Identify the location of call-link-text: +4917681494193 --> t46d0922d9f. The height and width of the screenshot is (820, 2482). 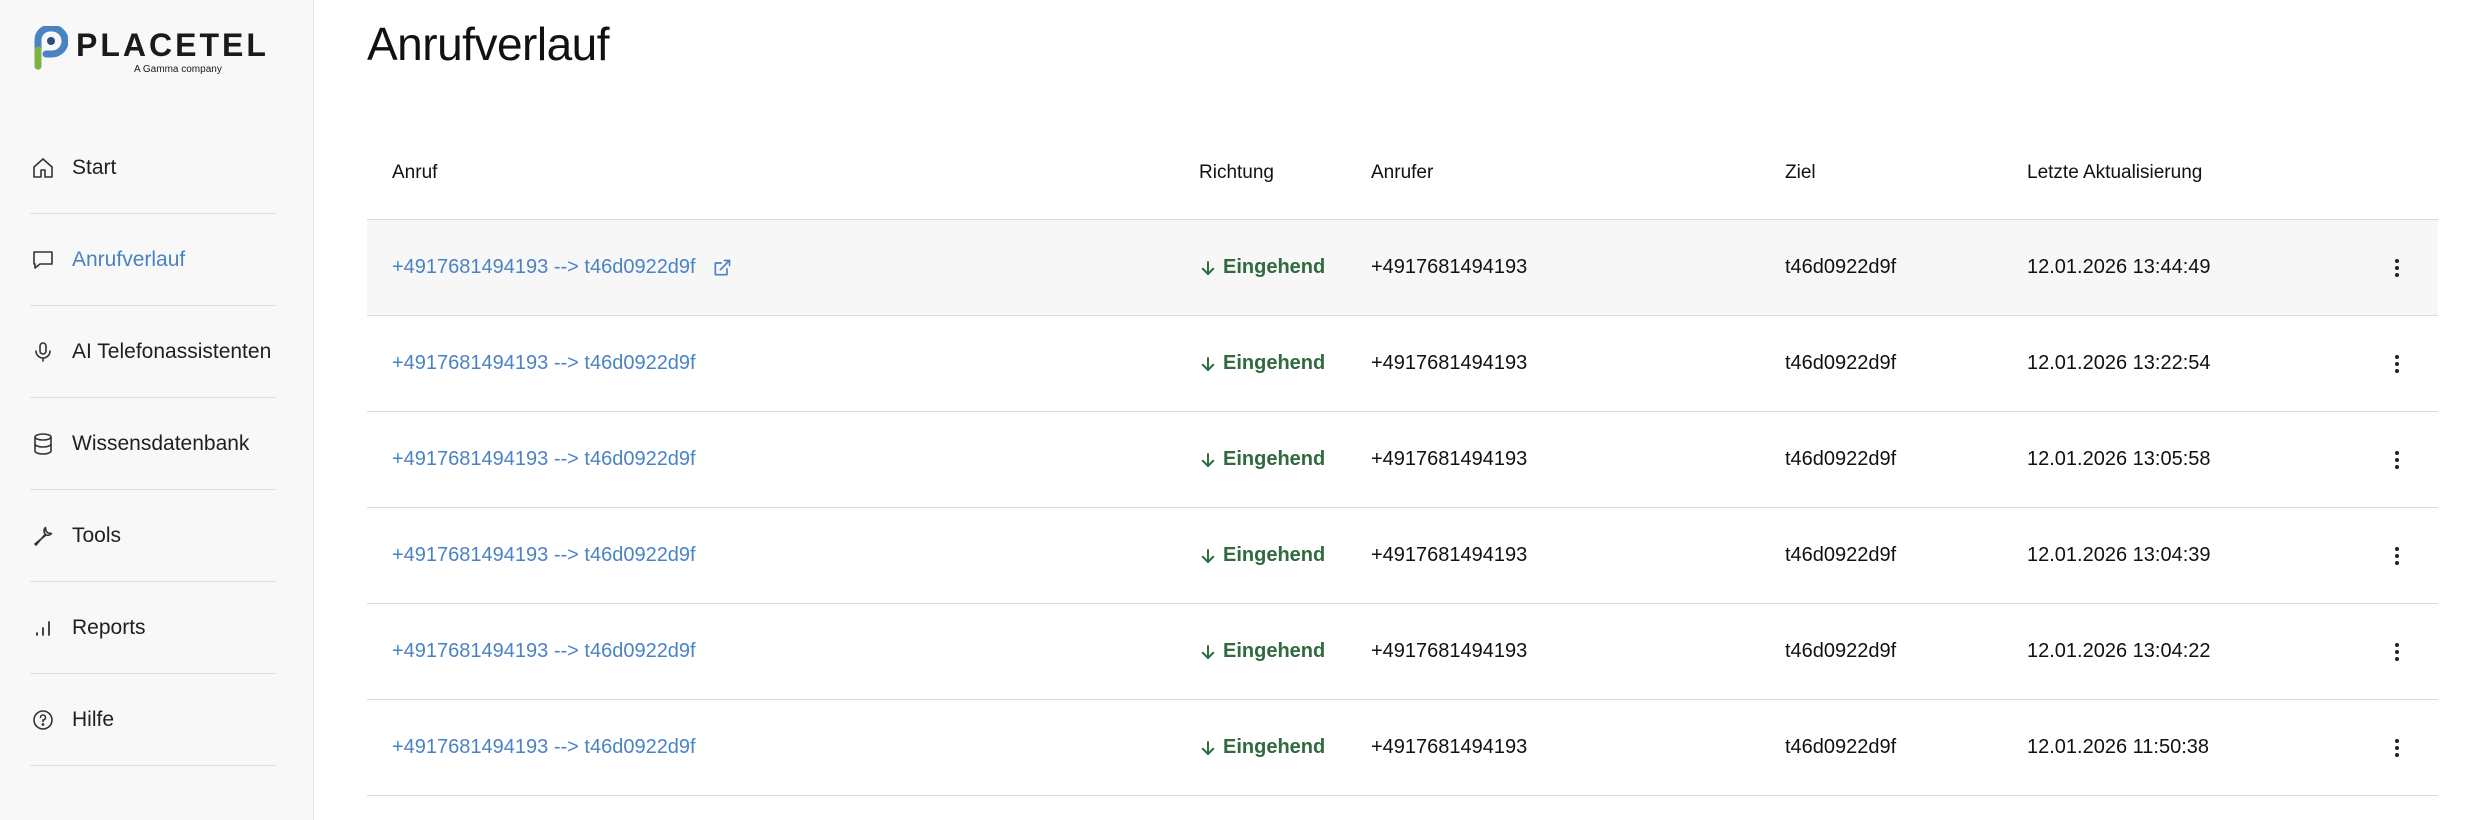
(544, 267).